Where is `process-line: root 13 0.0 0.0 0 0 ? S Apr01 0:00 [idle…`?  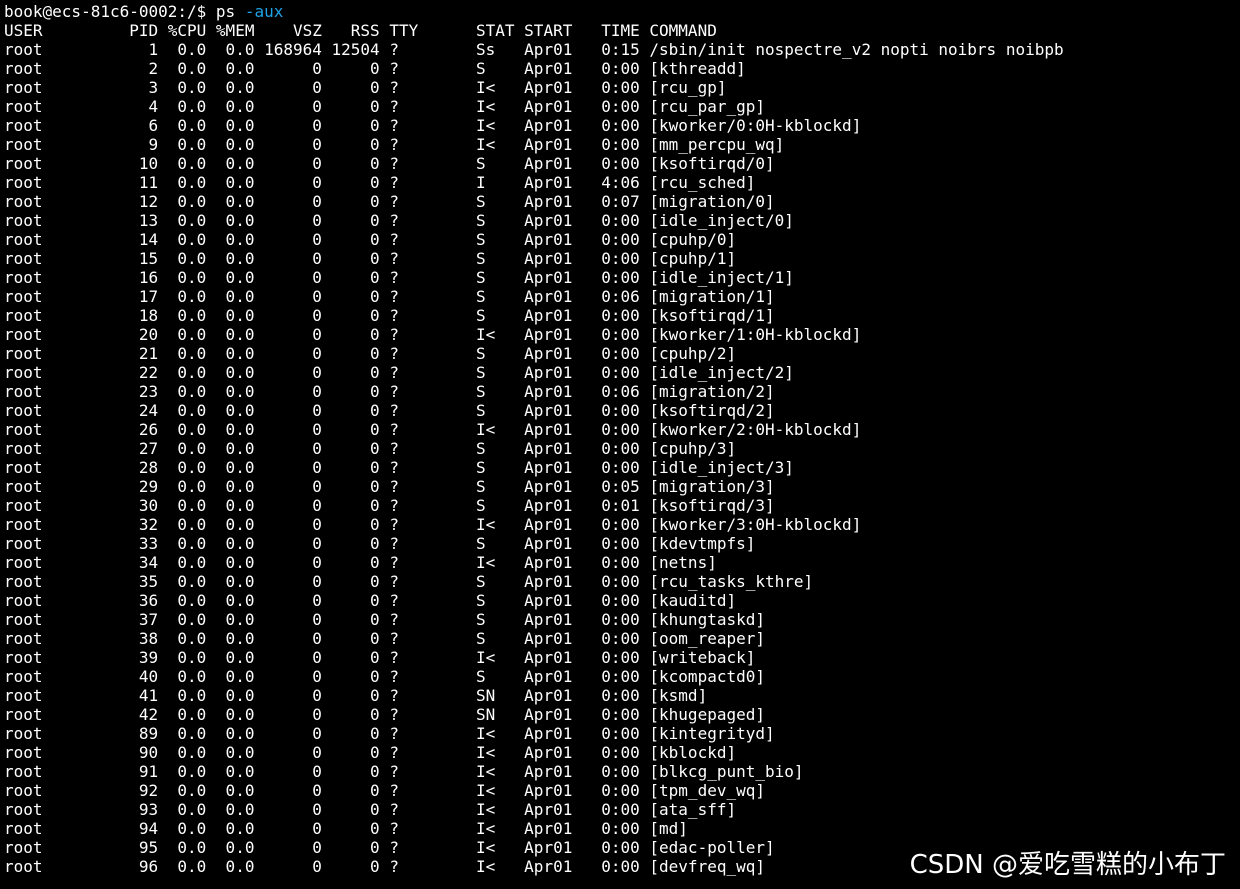
process-line: root 13 0.0 0.0 0 0 ? S Apr01 0:00 [idle… is located at coordinates (399, 220).